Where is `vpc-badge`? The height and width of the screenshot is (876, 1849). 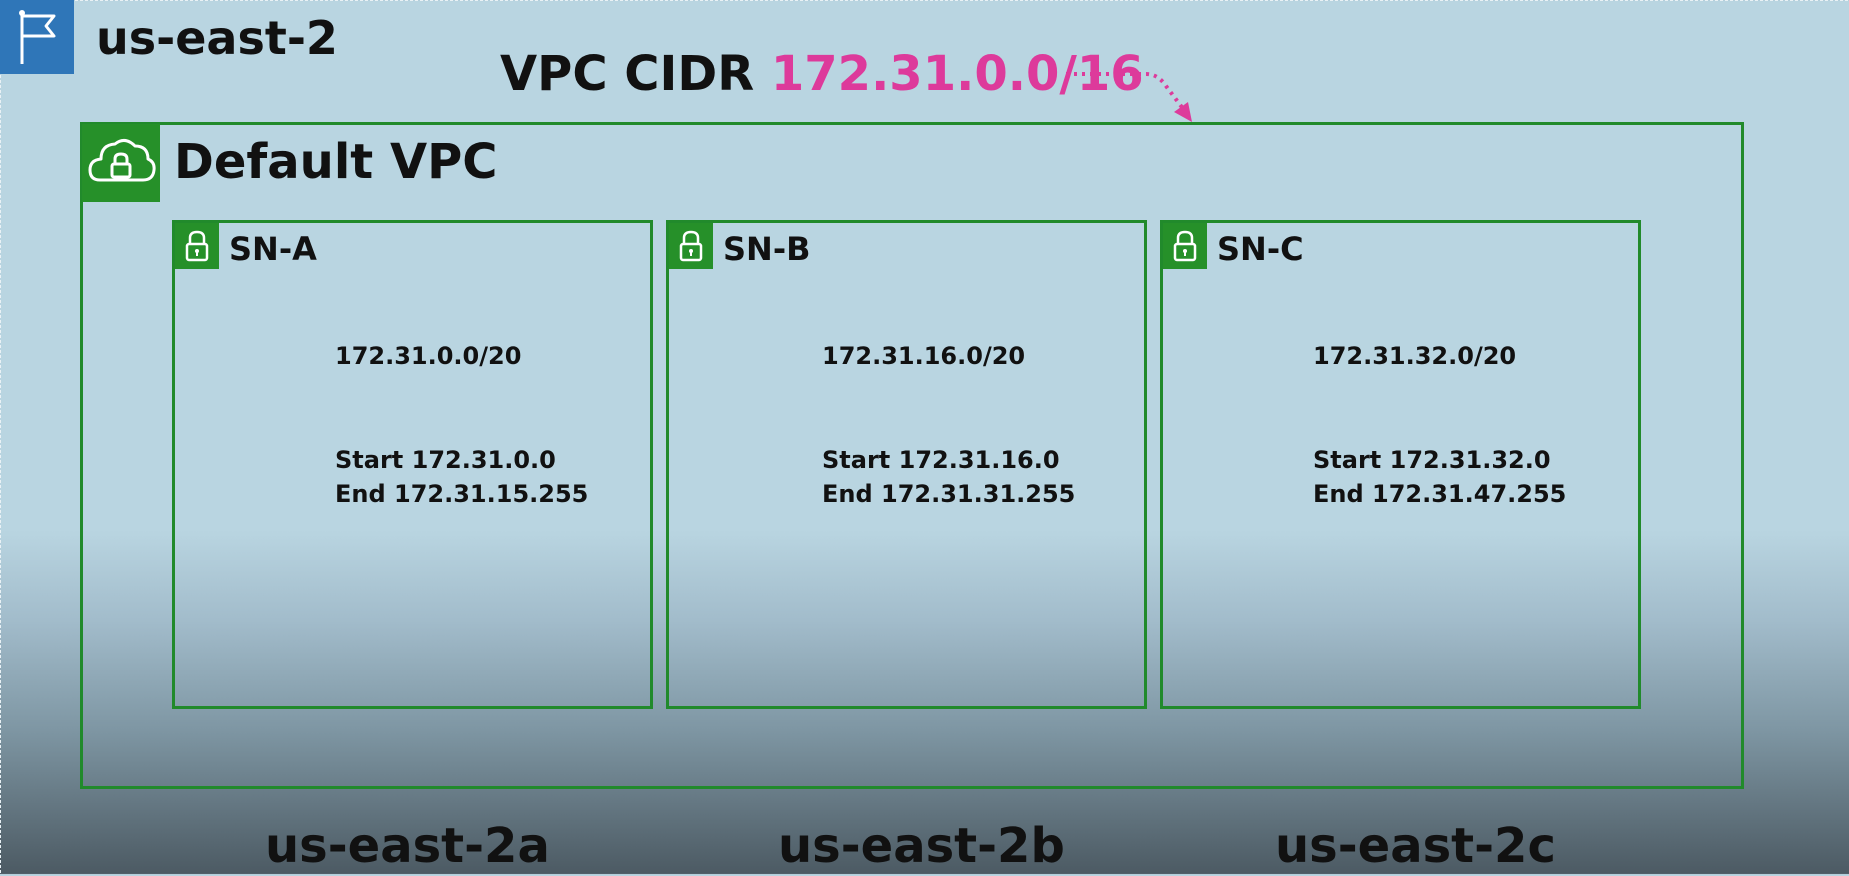
vpc-badge is located at coordinates (121, 163).